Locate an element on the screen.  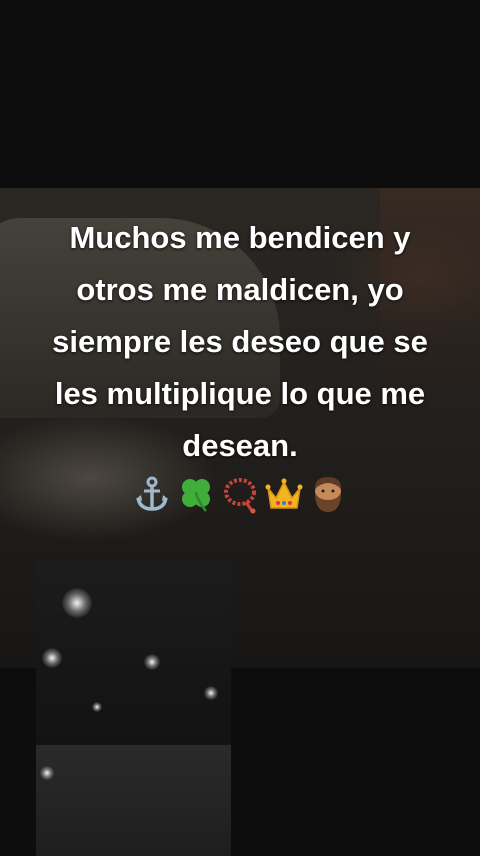
inset-floor is located at coordinates (133, 800).